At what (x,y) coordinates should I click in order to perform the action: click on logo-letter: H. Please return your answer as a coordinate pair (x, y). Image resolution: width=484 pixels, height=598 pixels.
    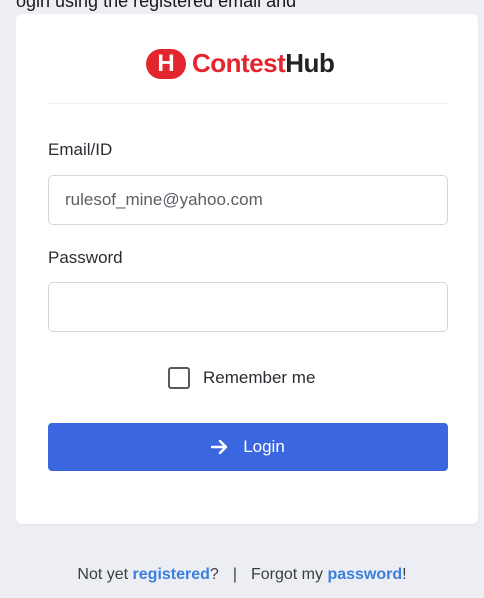
    Looking at the image, I should click on (166, 63).